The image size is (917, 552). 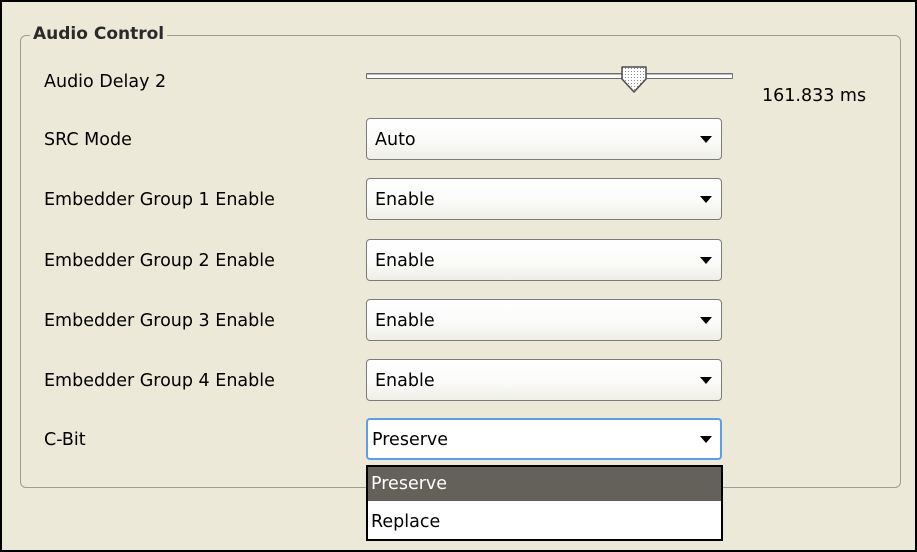 What do you see at coordinates (395, 140) in the screenshot?
I see `src-mode-value: Auto` at bounding box center [395, 140].